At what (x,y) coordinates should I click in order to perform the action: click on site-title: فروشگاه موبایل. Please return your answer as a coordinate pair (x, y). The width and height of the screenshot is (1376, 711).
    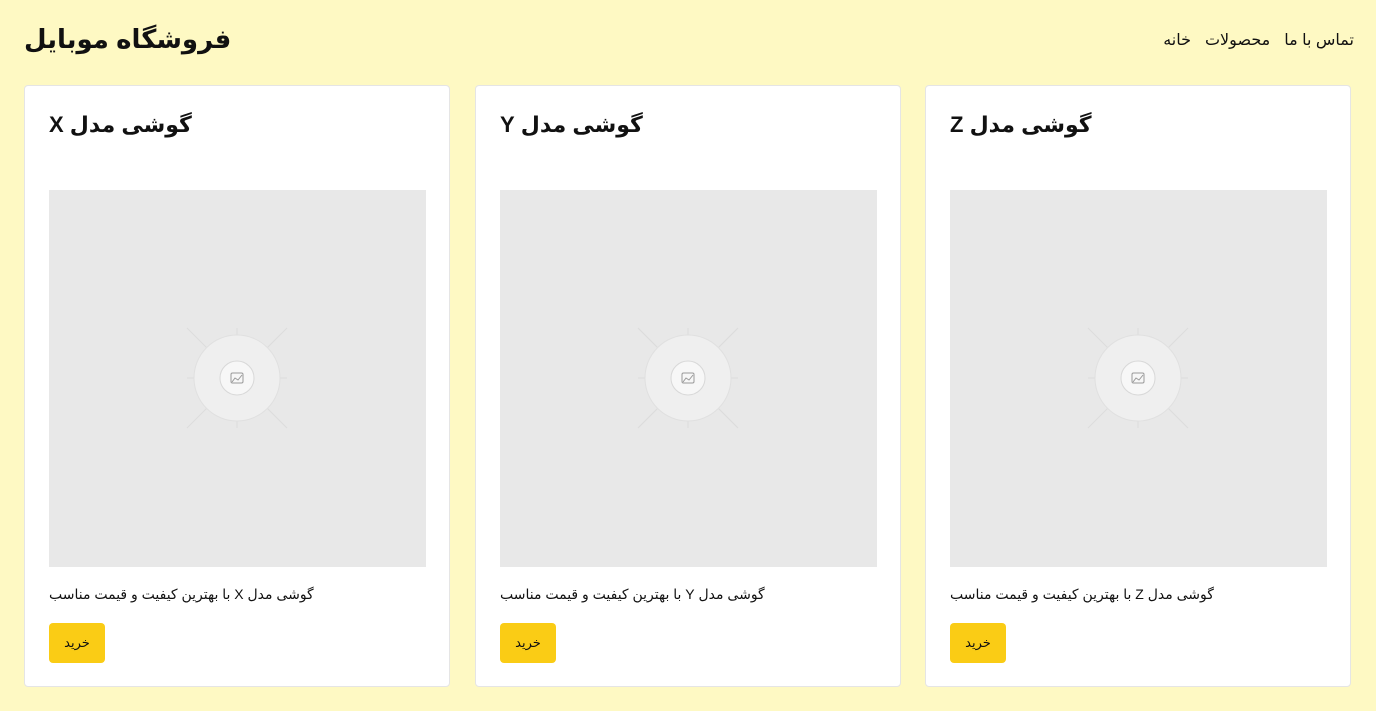
    Looking at the image, I should click on (128, 39).